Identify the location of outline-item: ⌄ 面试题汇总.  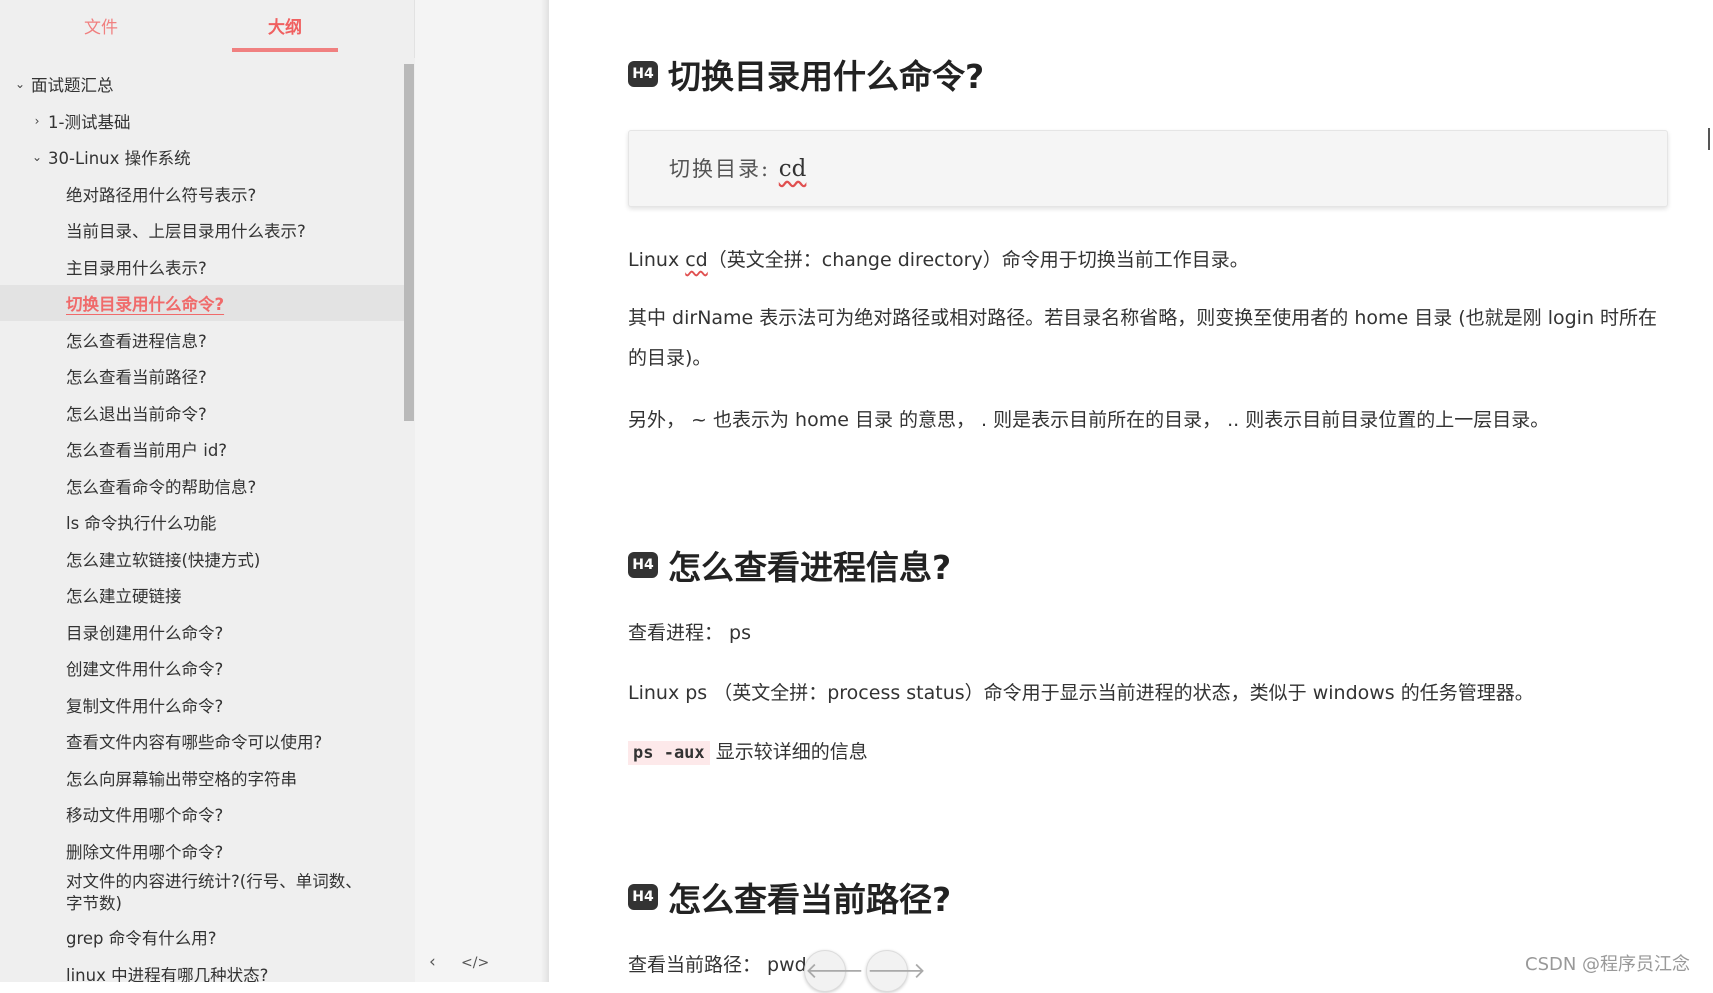
(202, 84).